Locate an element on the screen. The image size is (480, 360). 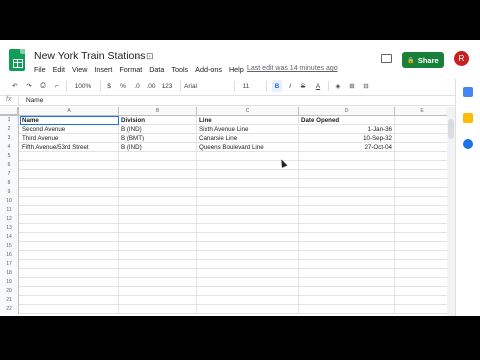
move-folder-icon: ⊡ is located at coordinates (150, 56).